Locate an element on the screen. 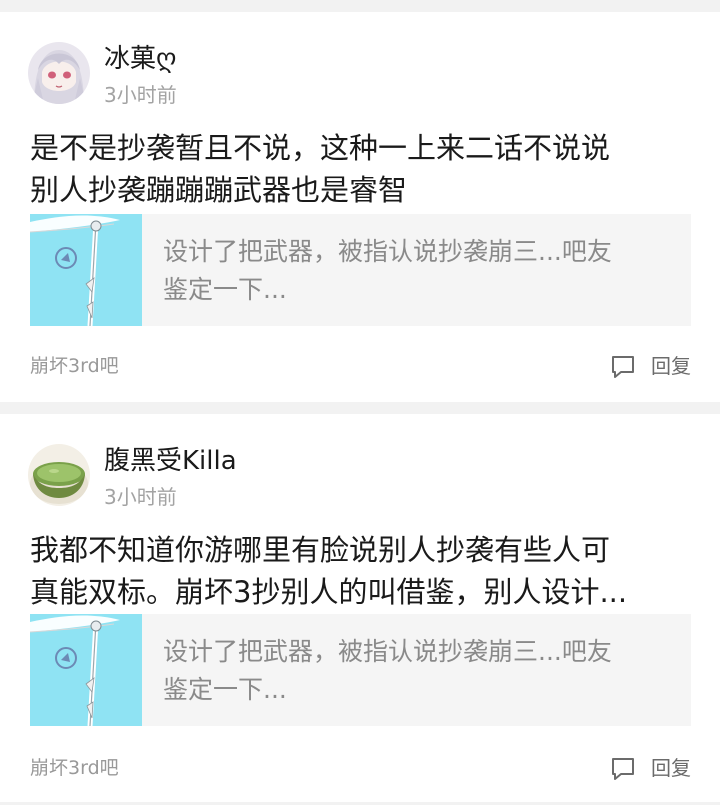  post-content: 是不是抄袭暂且不说，这种一上来二话不说说 别人抄袭蹦蹦蹦武器也是睿智 is located at coordinates (361, 169).